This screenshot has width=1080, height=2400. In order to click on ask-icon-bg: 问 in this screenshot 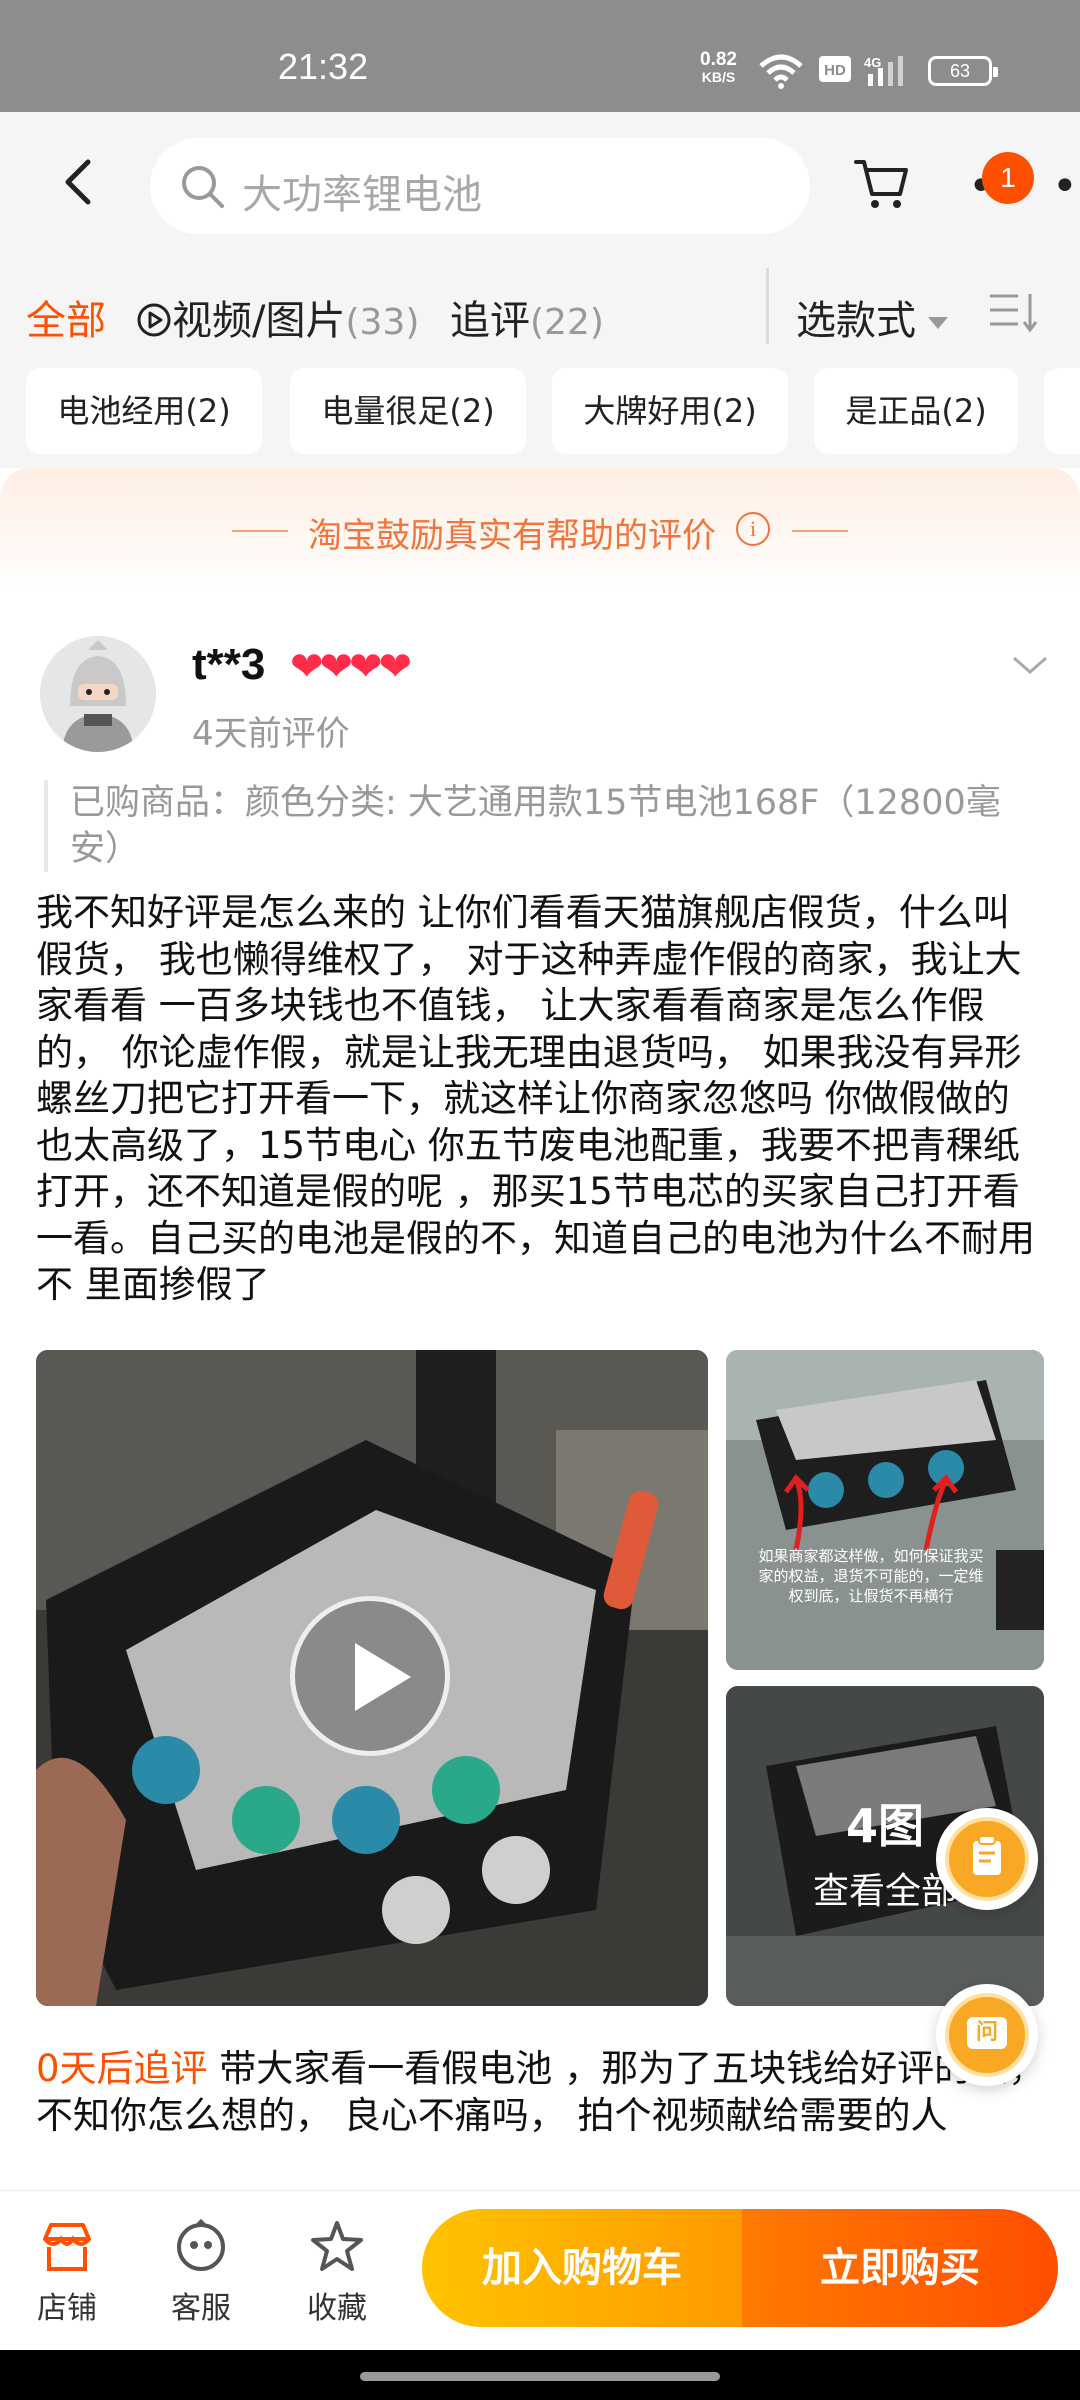, I will do `click(987, 2035)`.